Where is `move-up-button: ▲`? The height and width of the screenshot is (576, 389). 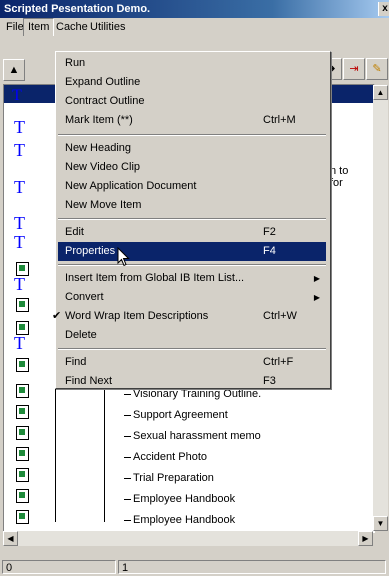
move-up-button: ▲ is located at coordinates (14, 70).